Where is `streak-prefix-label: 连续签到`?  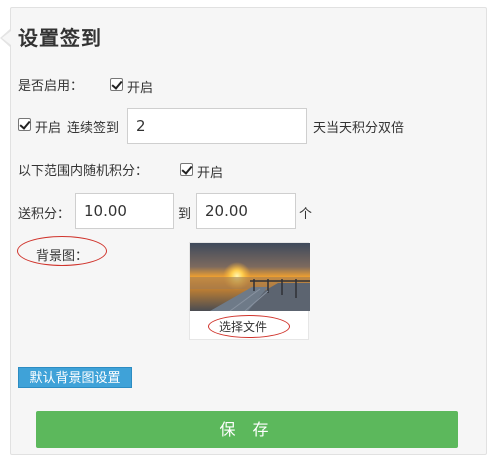
streak-prefix-label: 连续签到 is located at coordinates (93, 128).